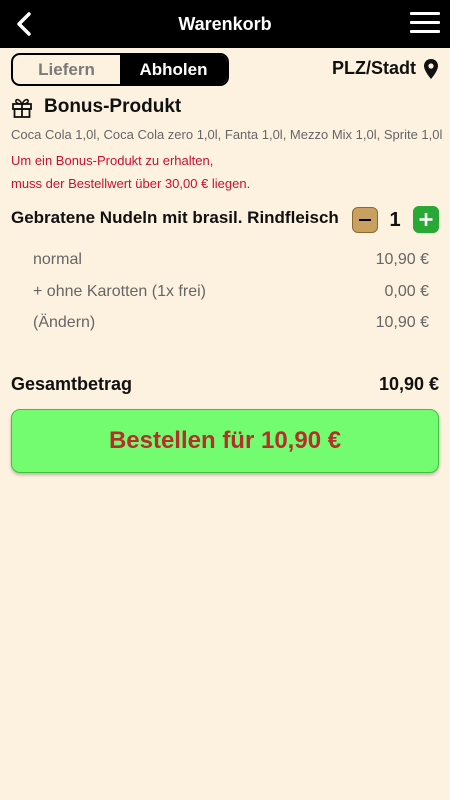  What do you see at coordinates (119, 291) in the screenshot?
I see `line-label: + ohne Karotten (1x frei)` at bounding box center [119, 291].